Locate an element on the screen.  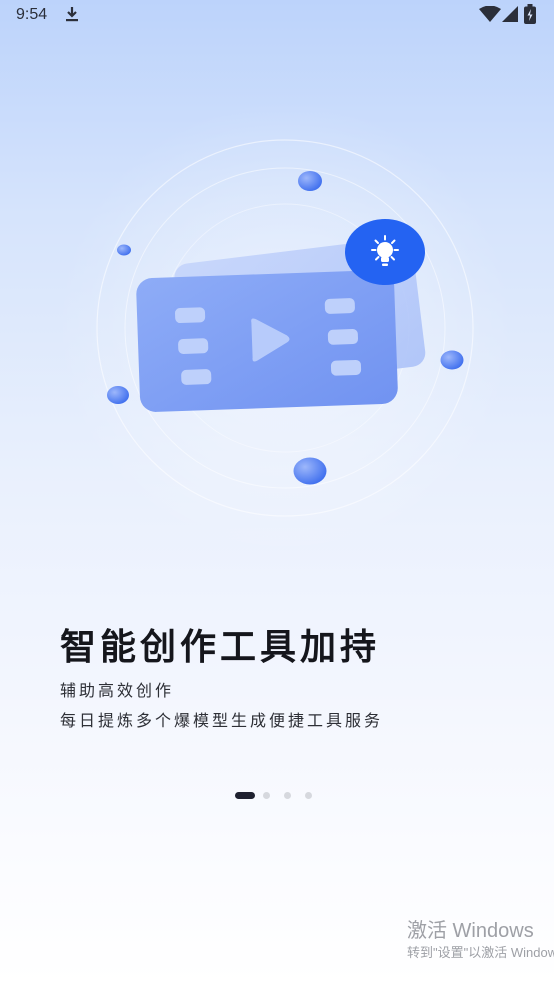
activation-watermark-title: 激活 Windows is located at coordinates (470, 931).